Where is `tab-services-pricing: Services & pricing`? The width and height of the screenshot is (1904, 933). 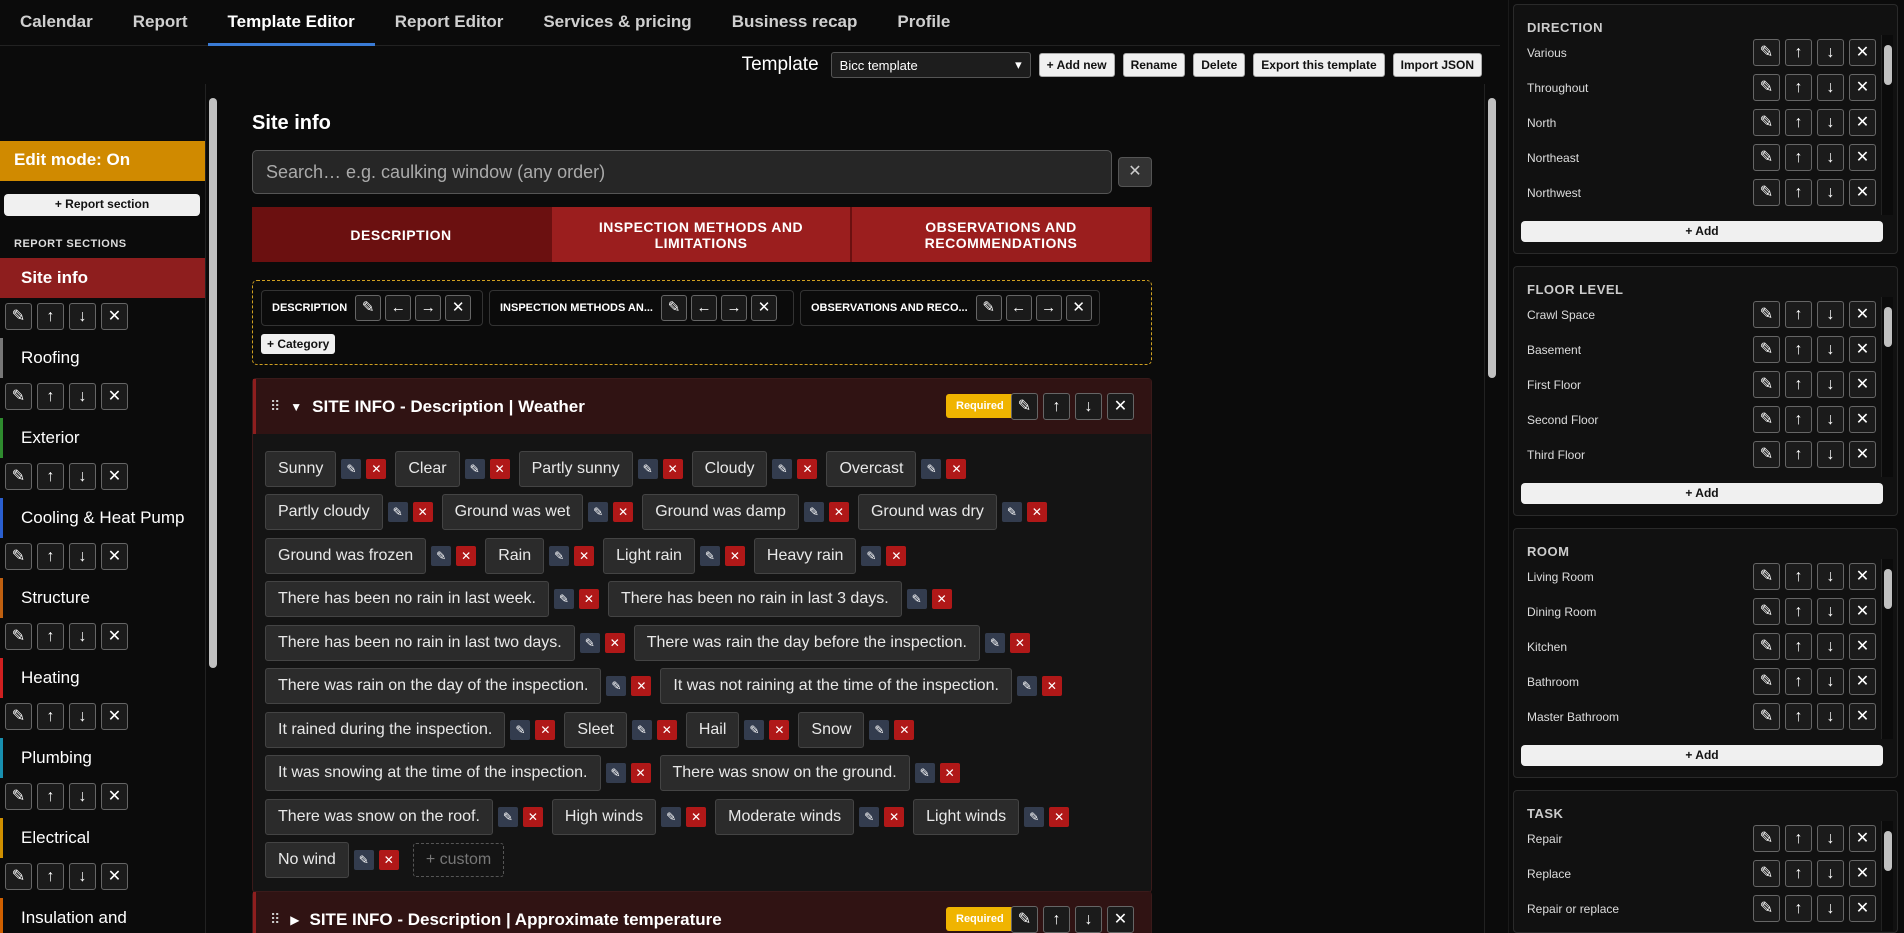
tab-services-pricing: Services & pricing is located at coordinates (617, 23).